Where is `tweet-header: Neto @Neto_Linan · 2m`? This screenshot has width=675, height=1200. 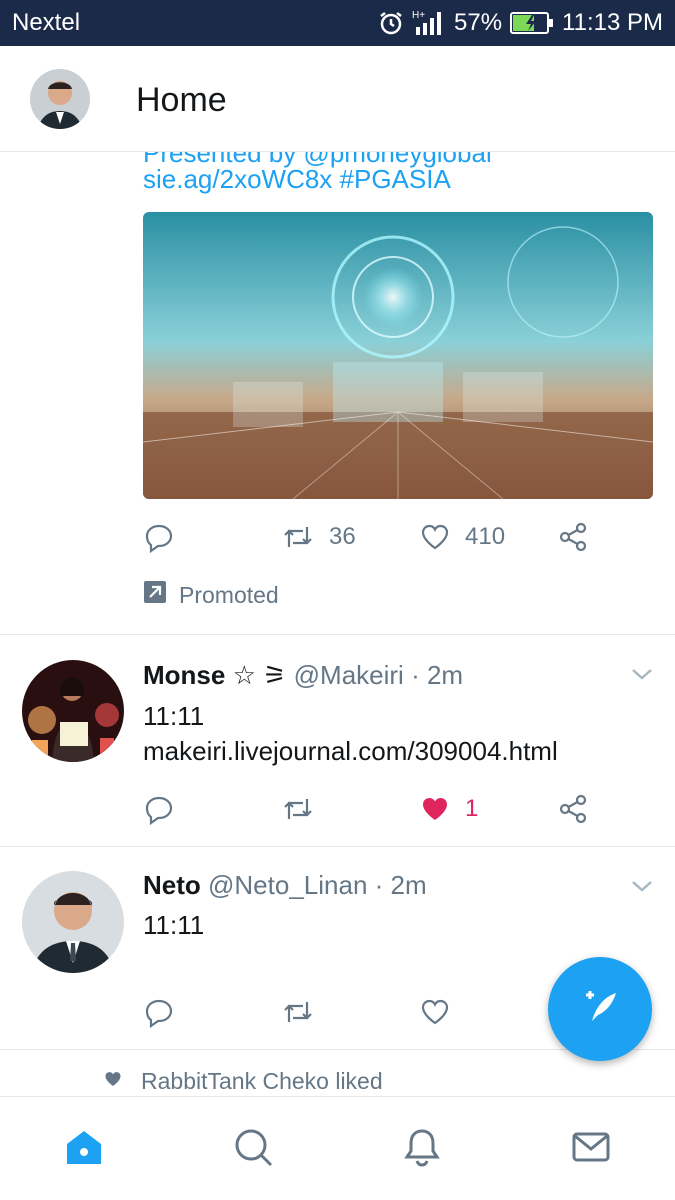
tweet-header: Neto @Neto_Linan · 2m is located at coordinates (285, 885).